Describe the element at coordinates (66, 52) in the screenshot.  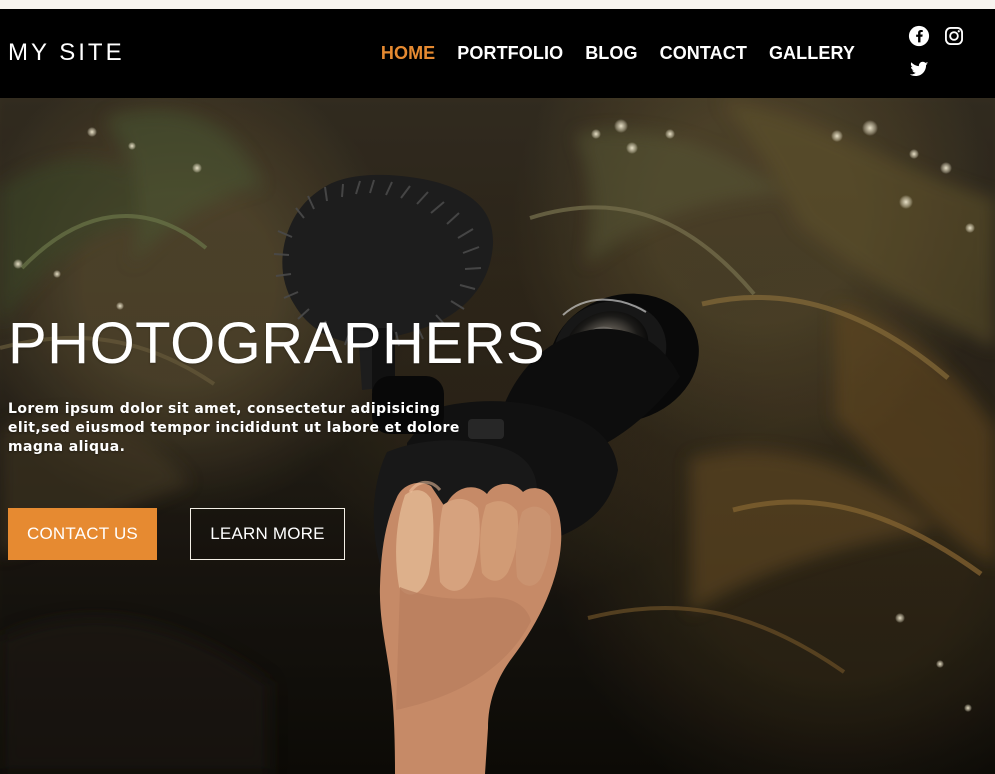
I see `site-title: MY SITE` at that location.